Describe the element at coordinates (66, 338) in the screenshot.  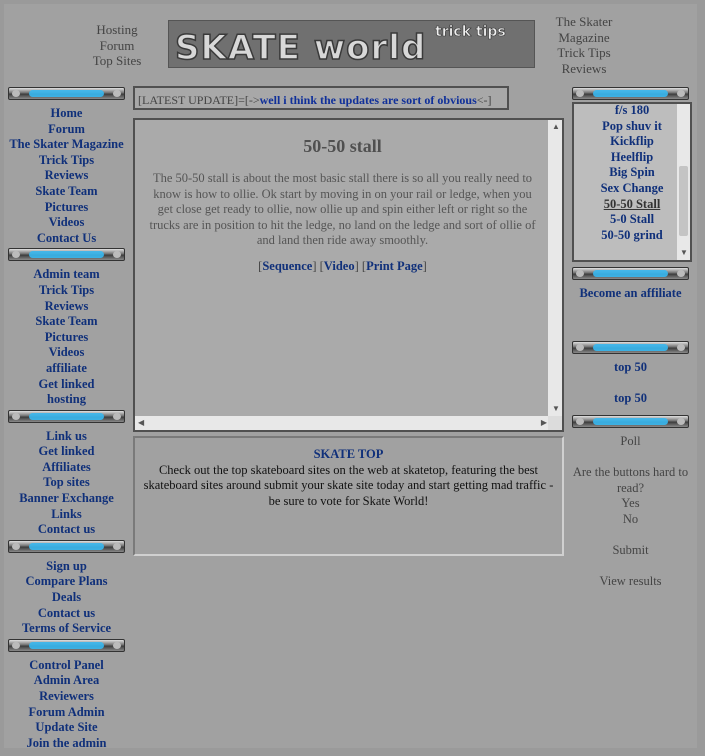
I see `left-submit-pictures: Pictures` at that location.